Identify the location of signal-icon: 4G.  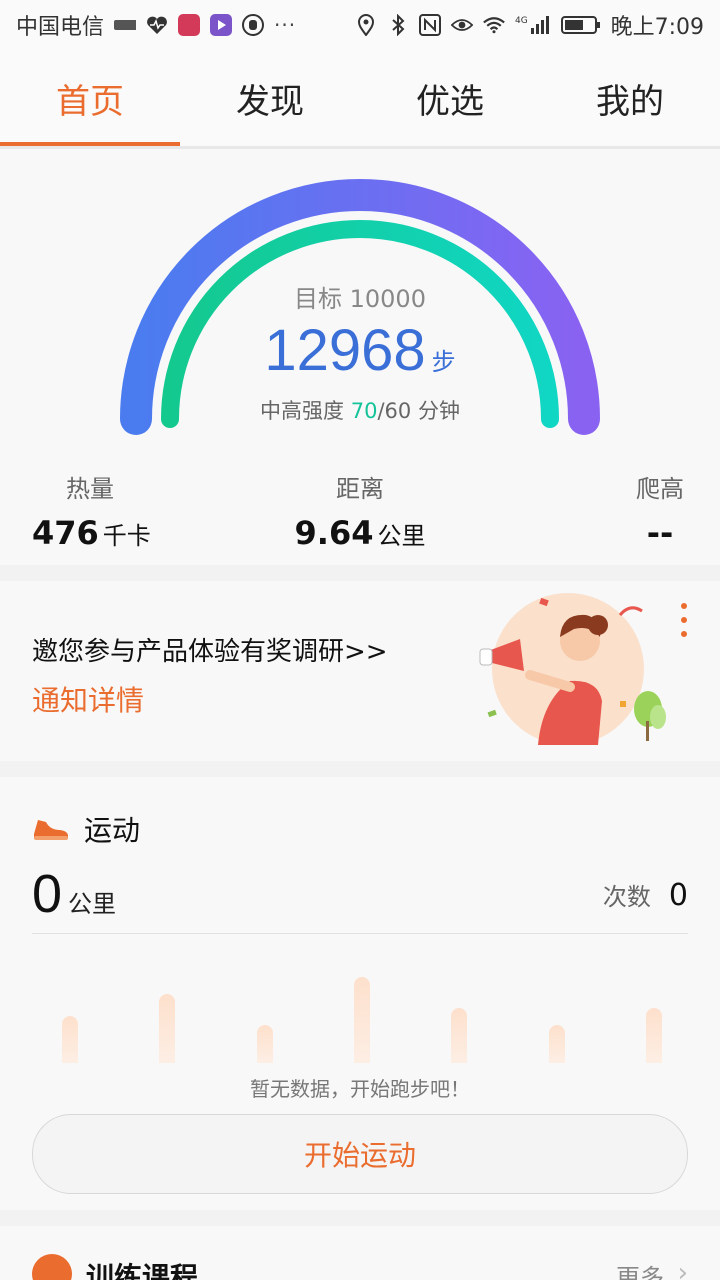
(533, 25).